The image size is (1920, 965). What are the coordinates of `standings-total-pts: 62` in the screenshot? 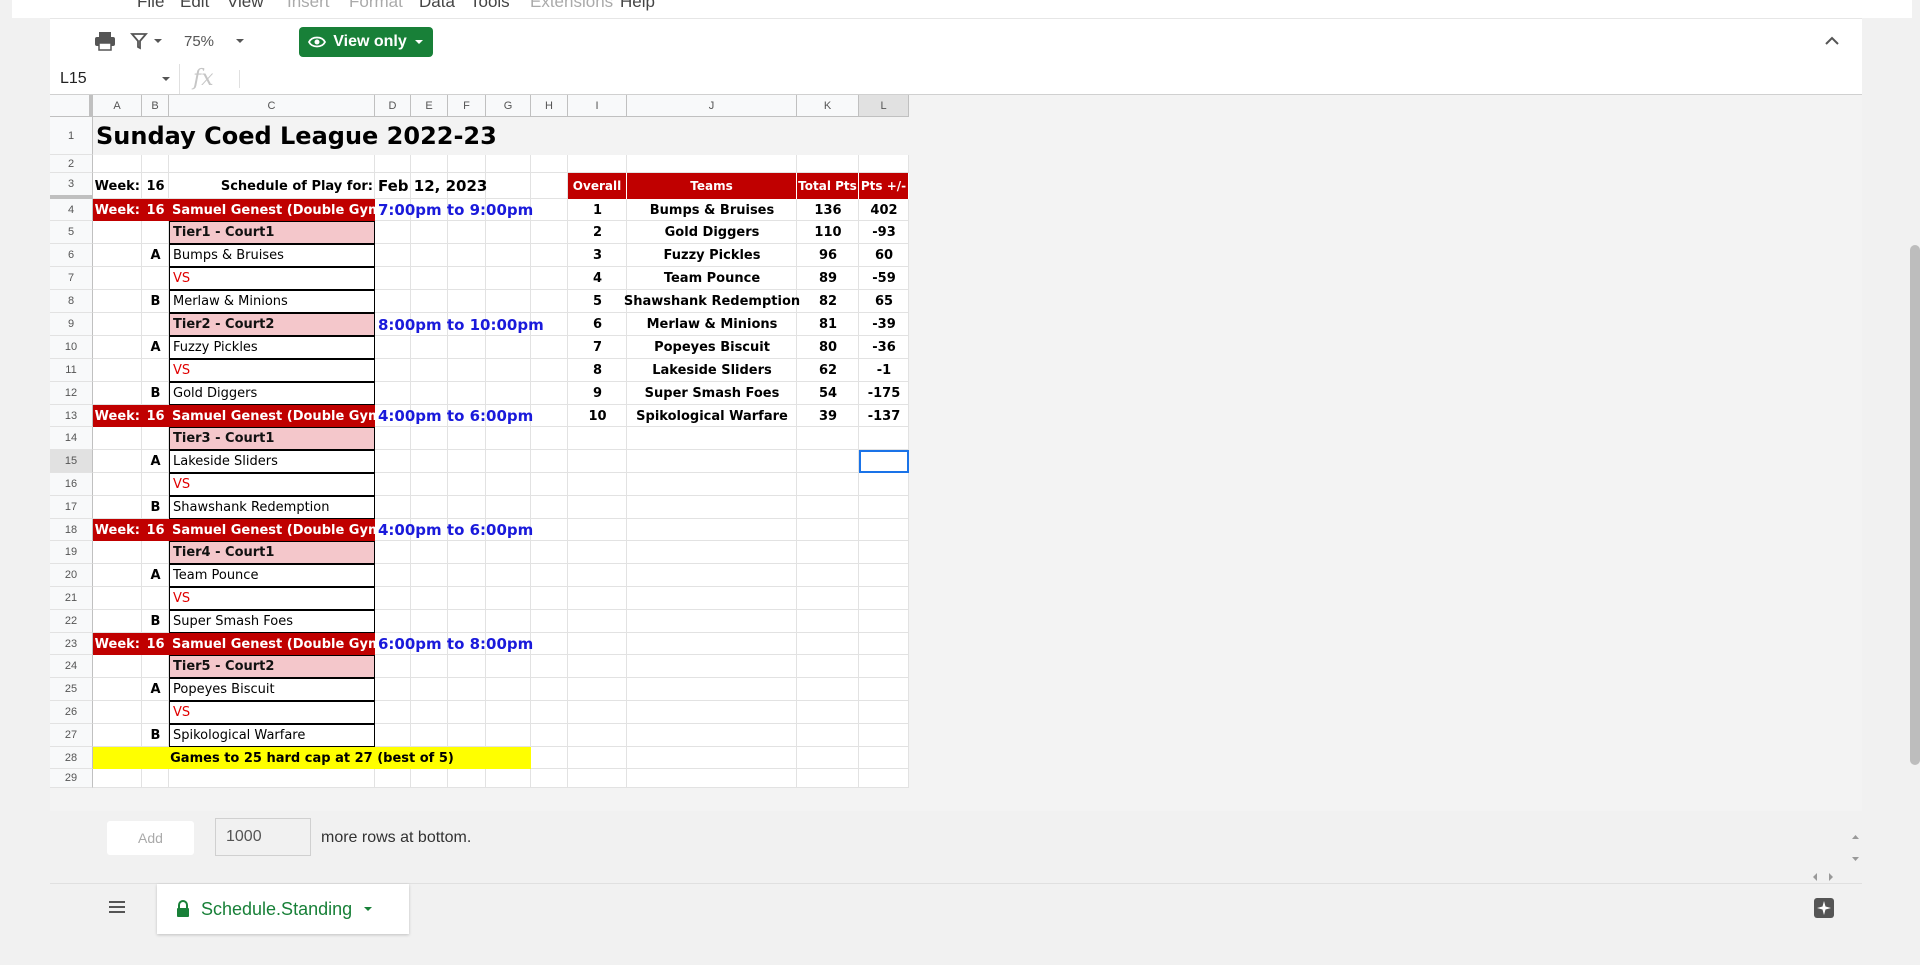 It's located at (828, 370).